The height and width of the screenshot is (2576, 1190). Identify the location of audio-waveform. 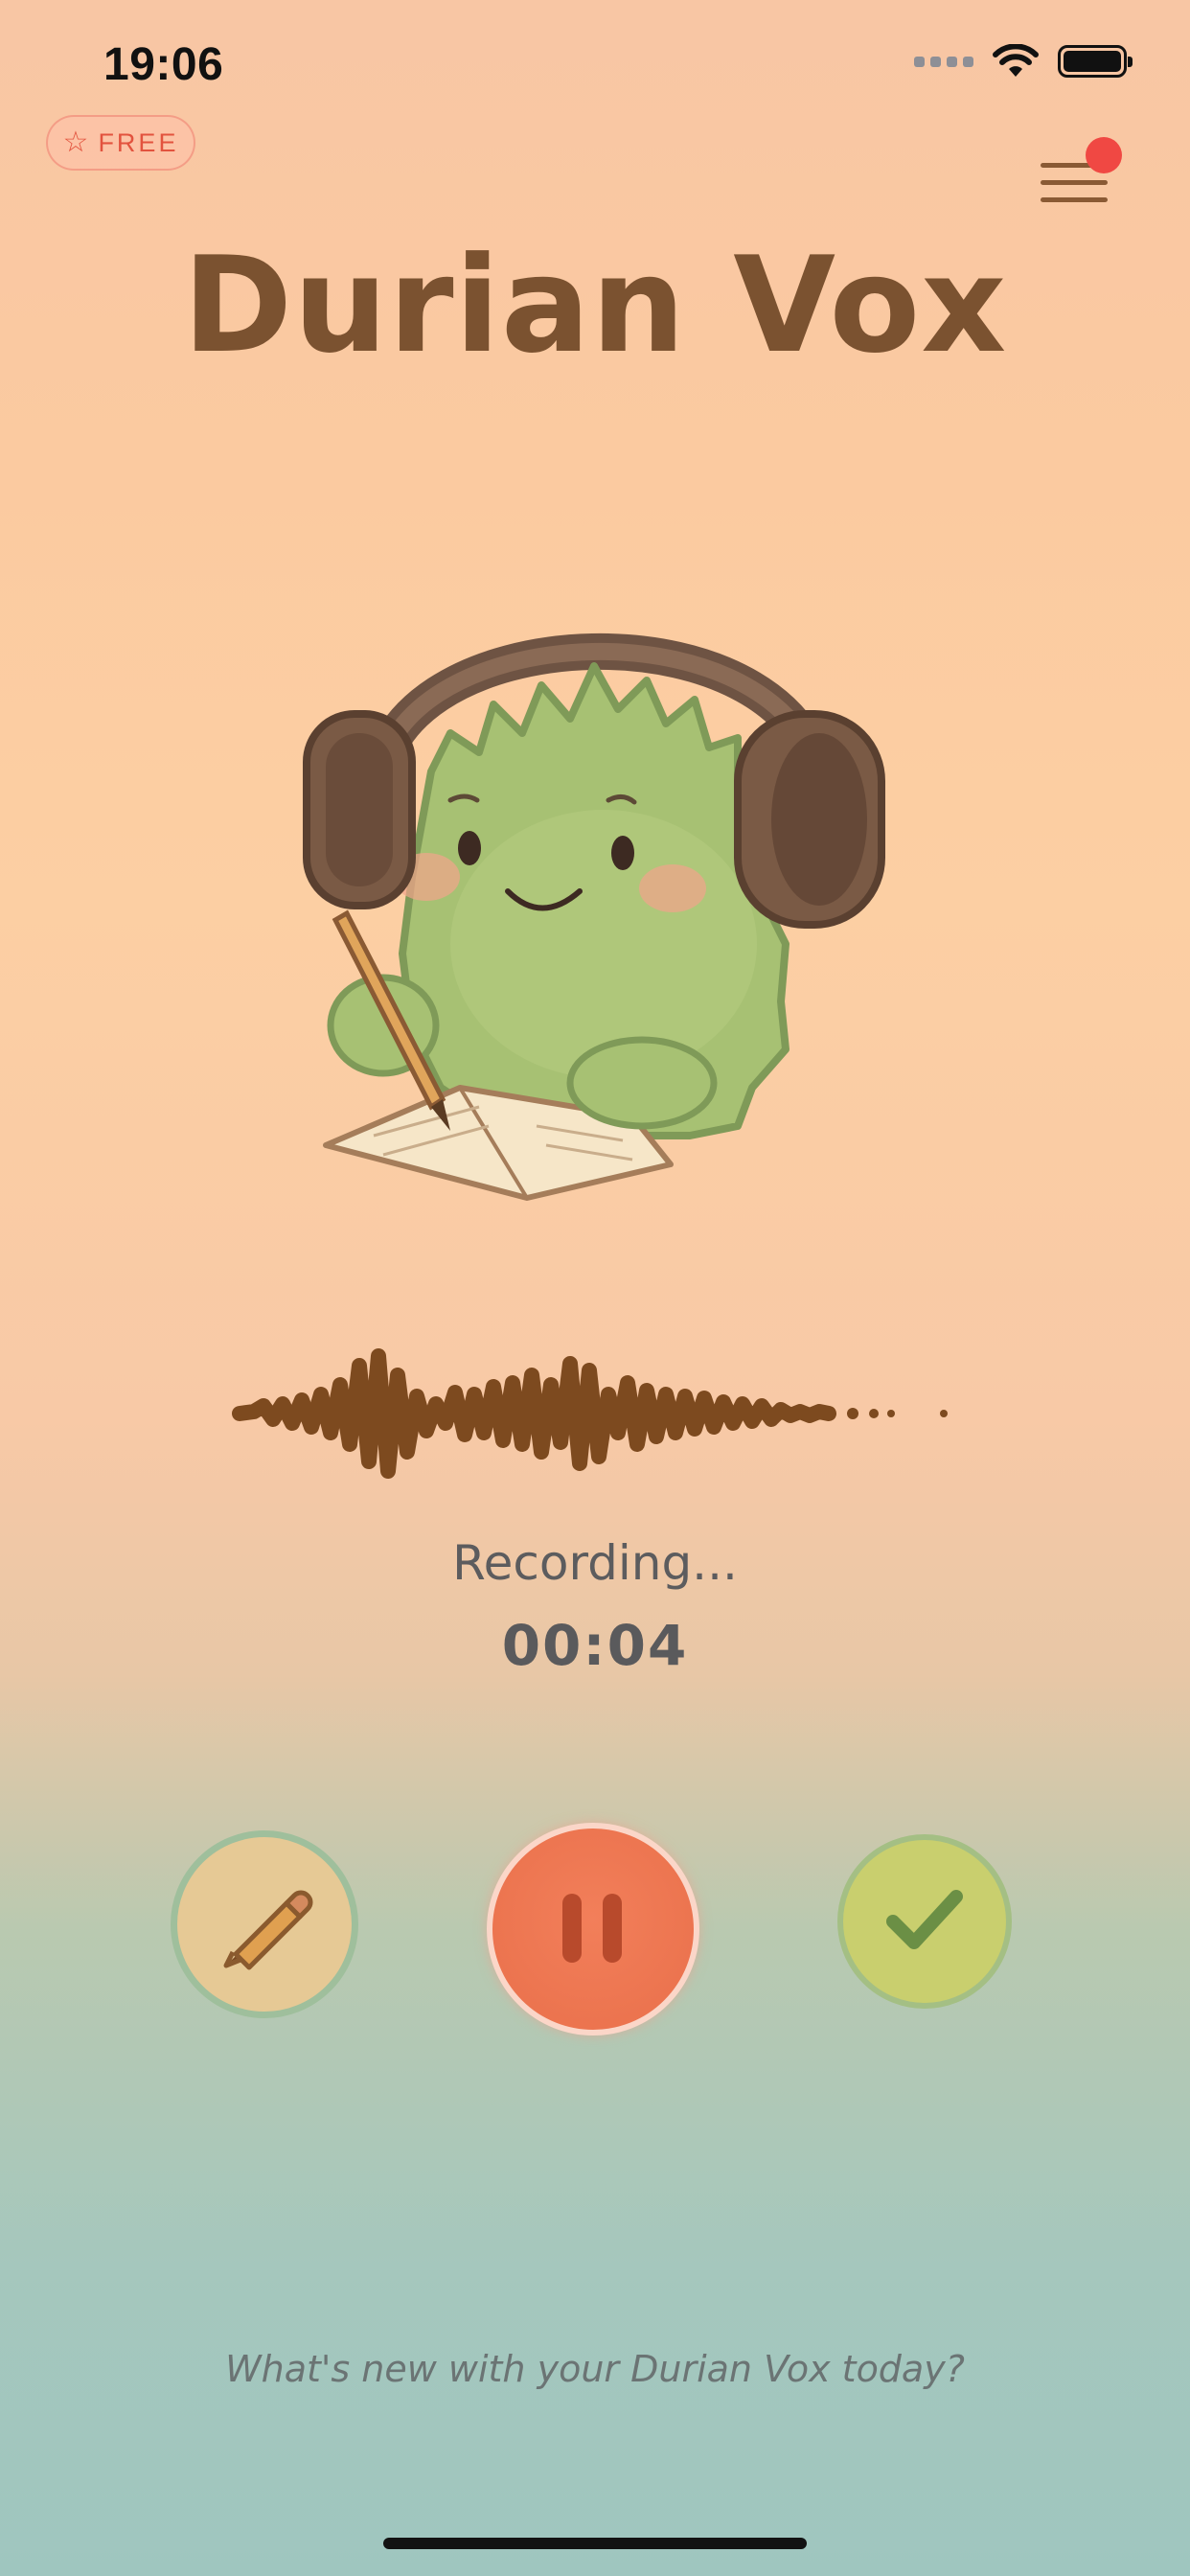
(594, 1413).